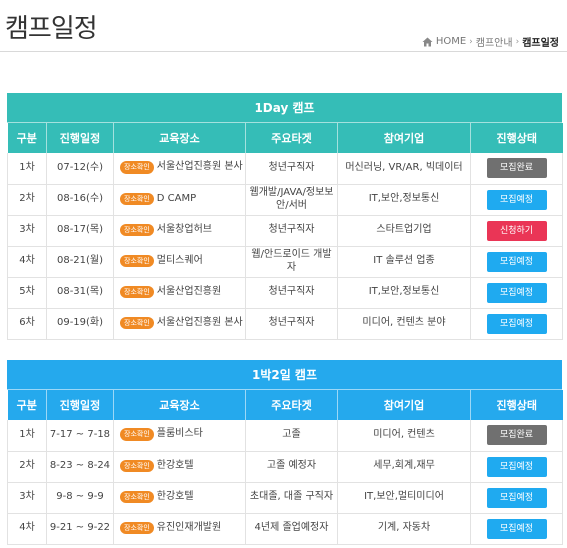 The image size is (567, 548). Describe the element at coordinates (80, 231) in the screenshot. I see `date-cell: 08-17(목)` at that location.